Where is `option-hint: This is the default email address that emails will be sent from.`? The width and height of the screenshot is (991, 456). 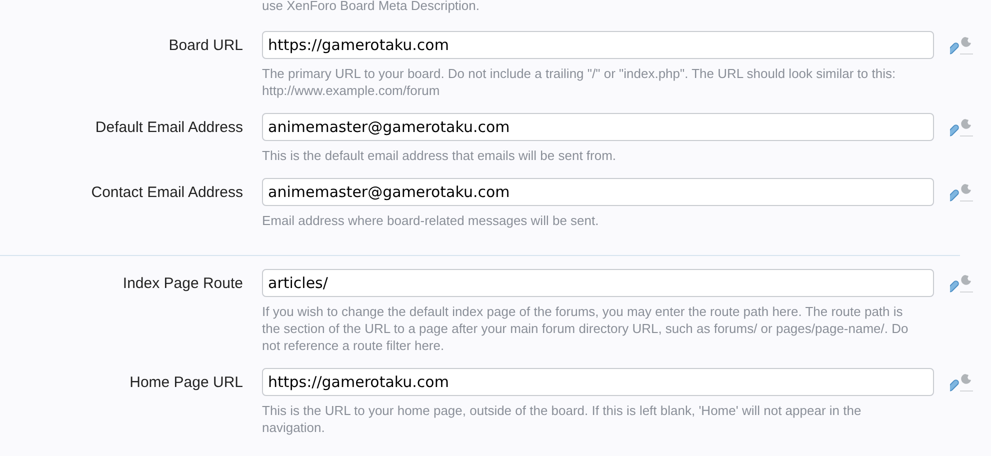
option-hint: This is the default email address that emails will be sent from. is located at coordinates (440, 155).